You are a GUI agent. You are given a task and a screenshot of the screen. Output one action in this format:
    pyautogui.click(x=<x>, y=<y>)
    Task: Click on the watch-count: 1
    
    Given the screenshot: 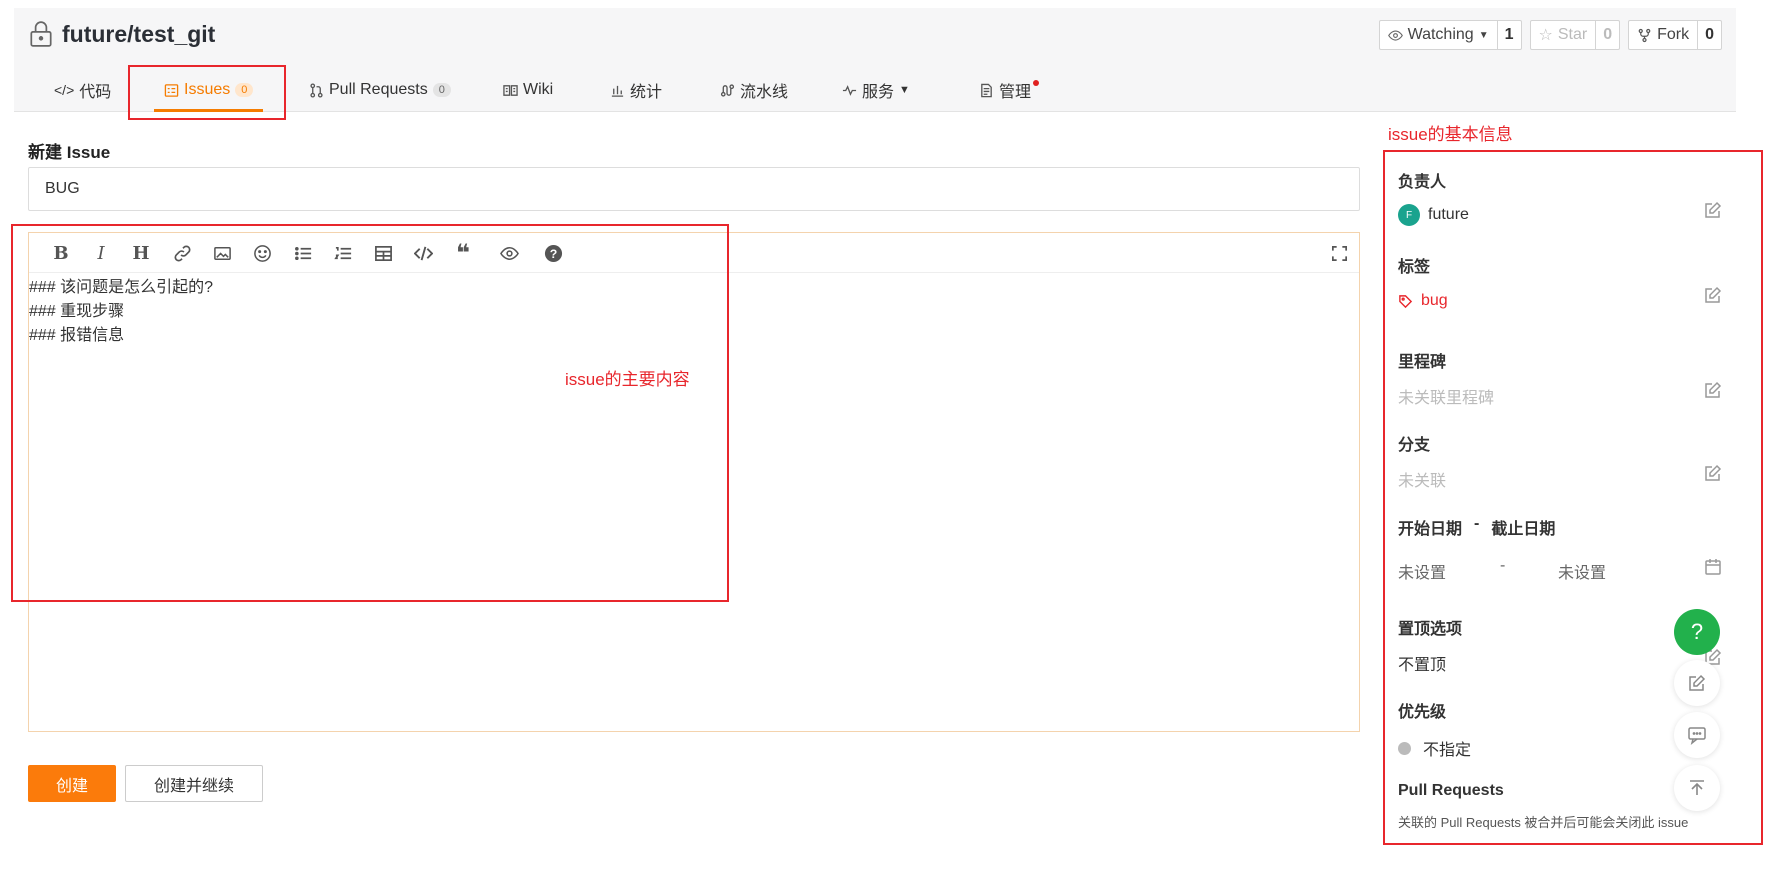 What is the action you would take?
    pyautogui.click(x=1508, y=35)
    